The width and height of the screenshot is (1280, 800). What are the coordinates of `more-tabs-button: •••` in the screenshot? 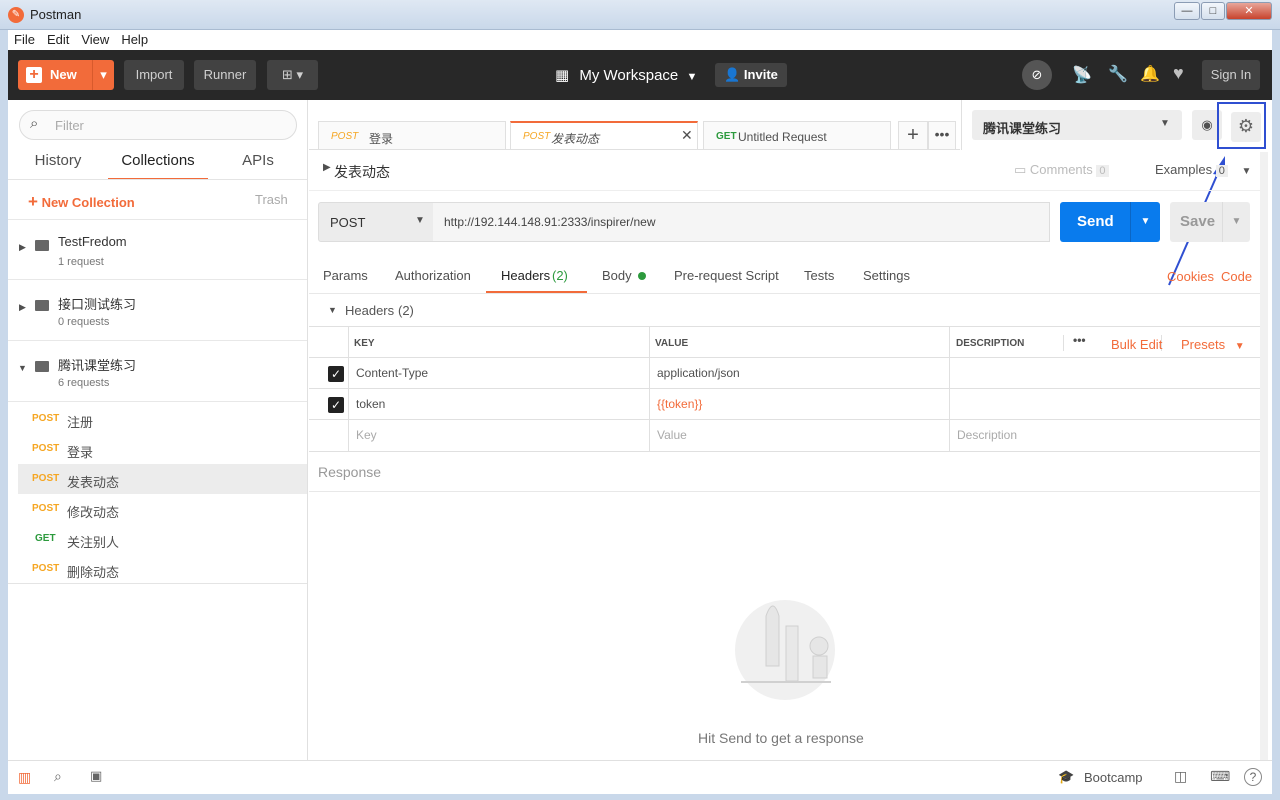 It's located at (942, 135).